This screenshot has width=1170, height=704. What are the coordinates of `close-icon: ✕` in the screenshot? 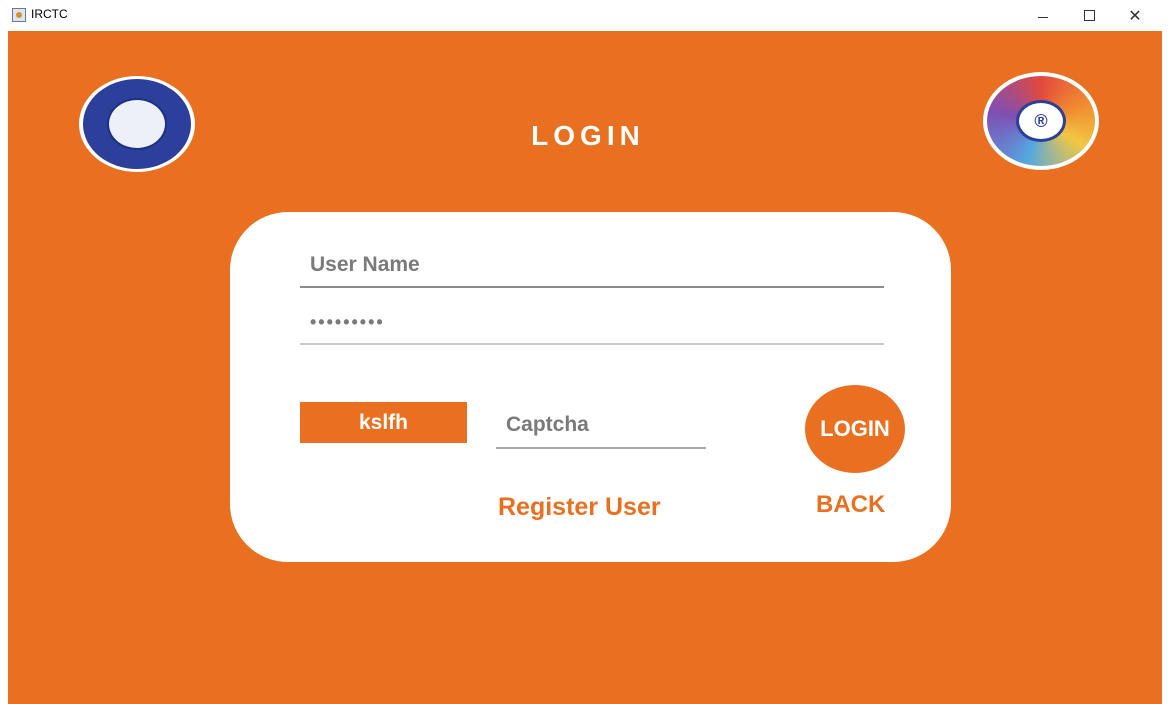 It's located at (1135, 16).